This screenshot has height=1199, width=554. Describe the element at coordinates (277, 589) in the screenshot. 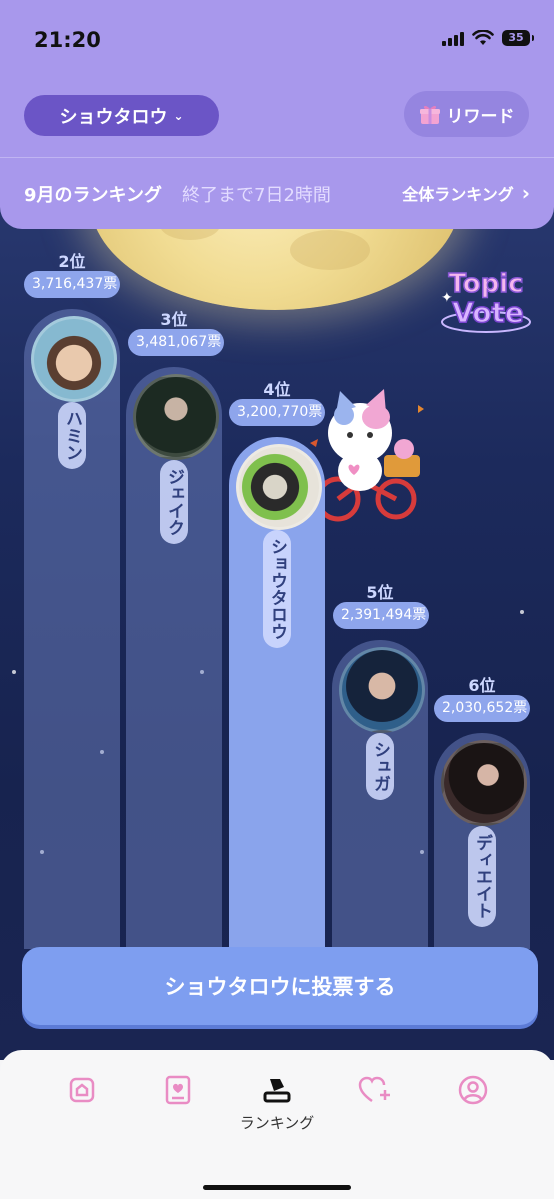

I see `artist-name: ショウタロウ` at that location.